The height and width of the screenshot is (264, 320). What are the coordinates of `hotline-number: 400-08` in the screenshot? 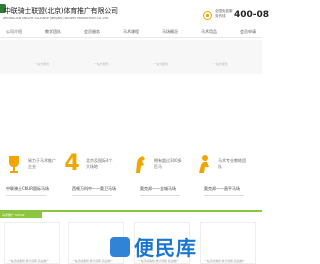 It's located at (251, 15).